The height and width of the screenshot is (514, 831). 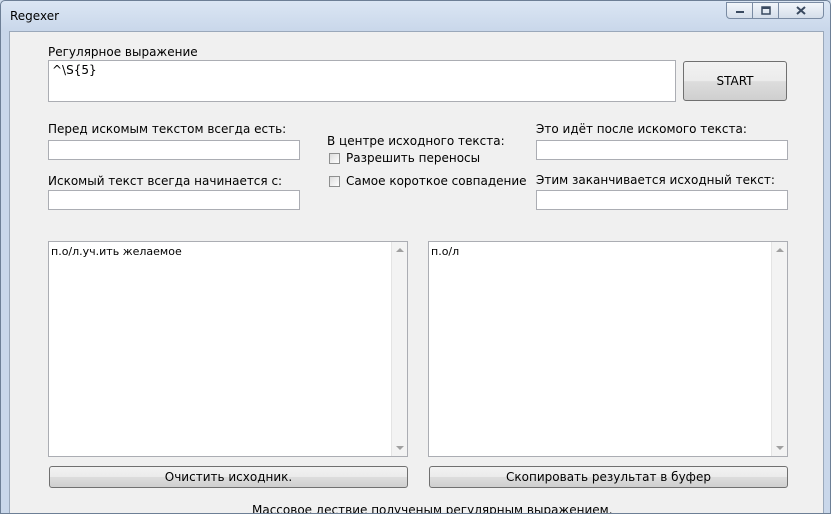 I want to click on source-text: п.о/л.уч.ить желаемое, so click(x=116, y=251).